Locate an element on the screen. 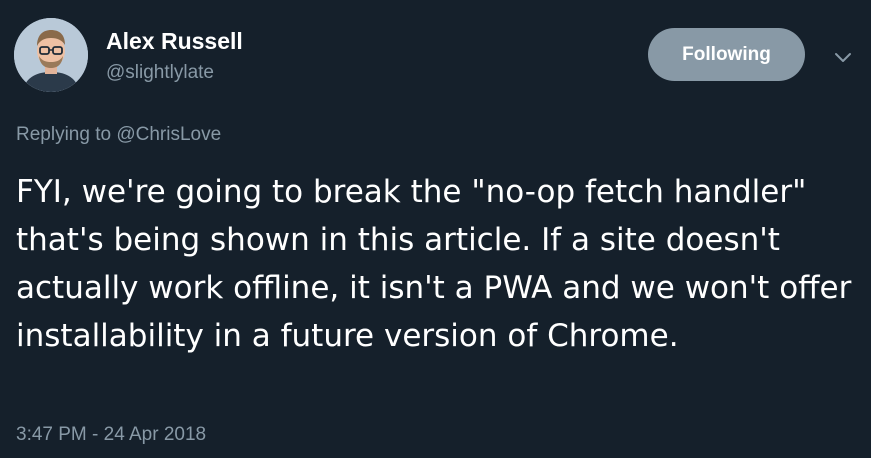  replying-to-line: Replying to @ChrisLove is located at coordinates (118, 135).